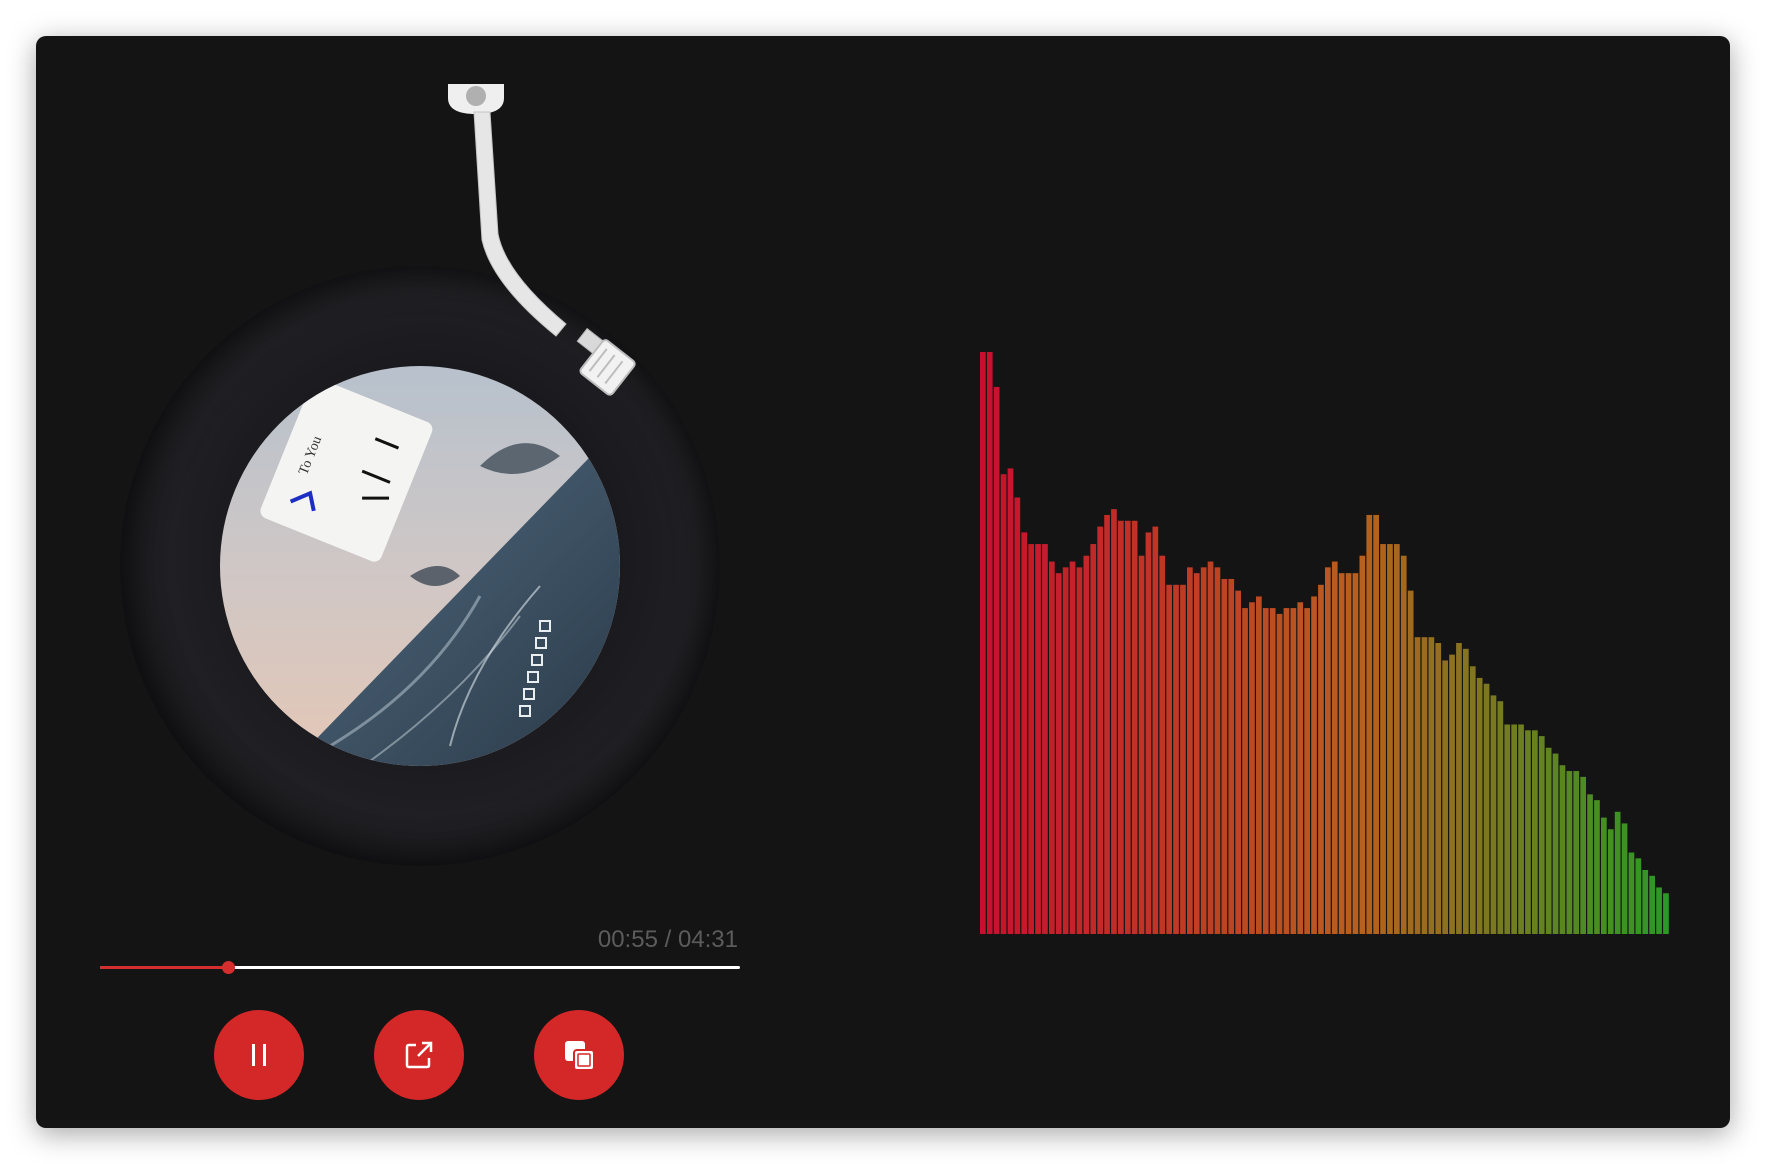 The height and width of the screenshot is (1164, 1766). I want to click on time-display: 00:55 / 04:31, so click(627, 940).